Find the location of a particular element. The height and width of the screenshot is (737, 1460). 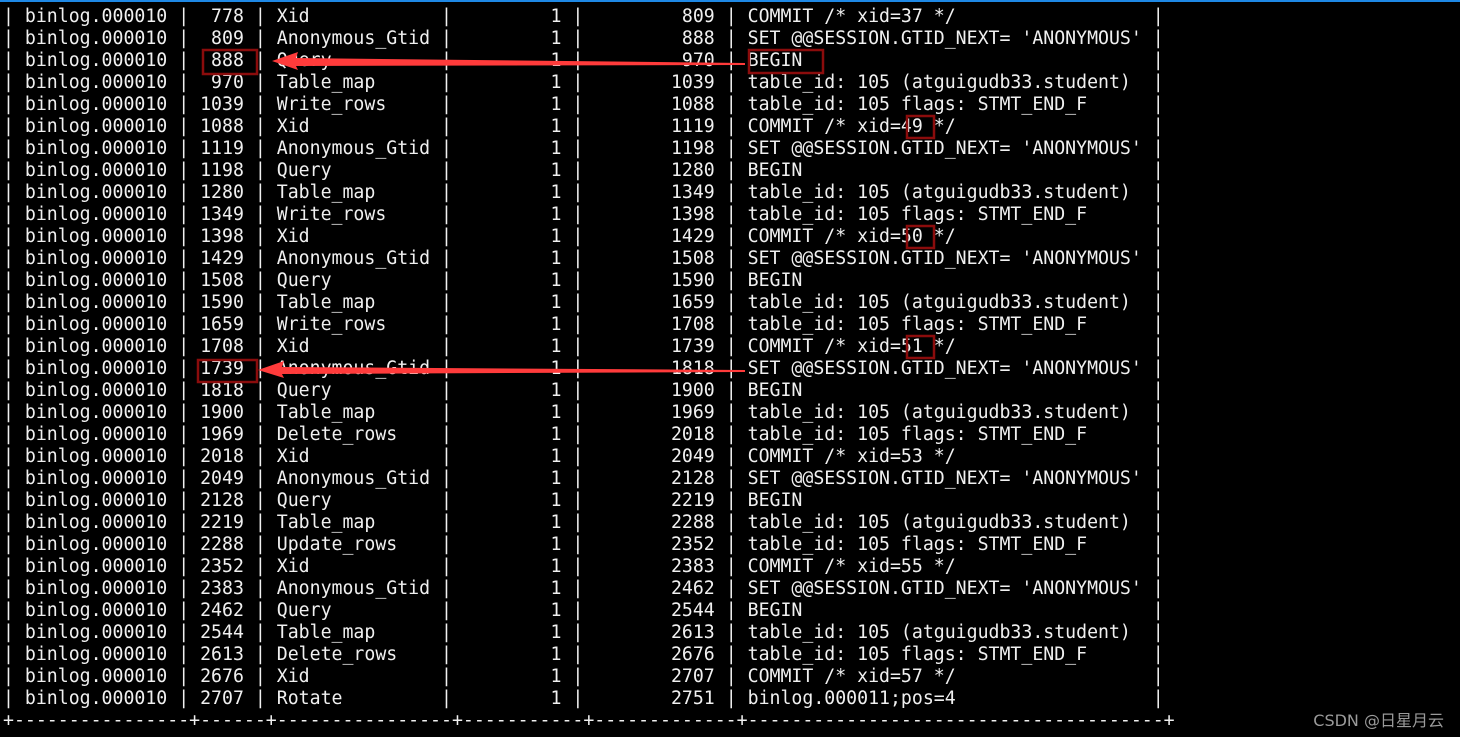

cell-end-log-pos: 1969 is located at coordinates (692, 412).